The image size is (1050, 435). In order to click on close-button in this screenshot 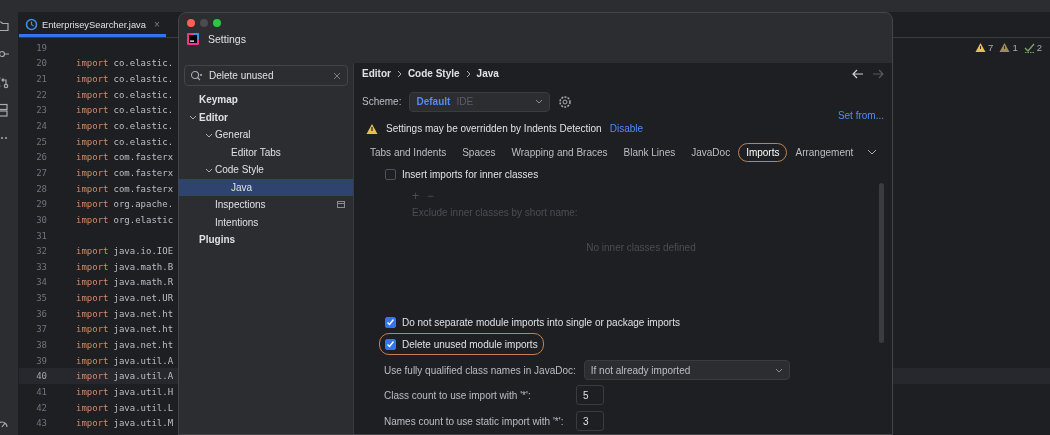, I will do `click(191, 23)`.